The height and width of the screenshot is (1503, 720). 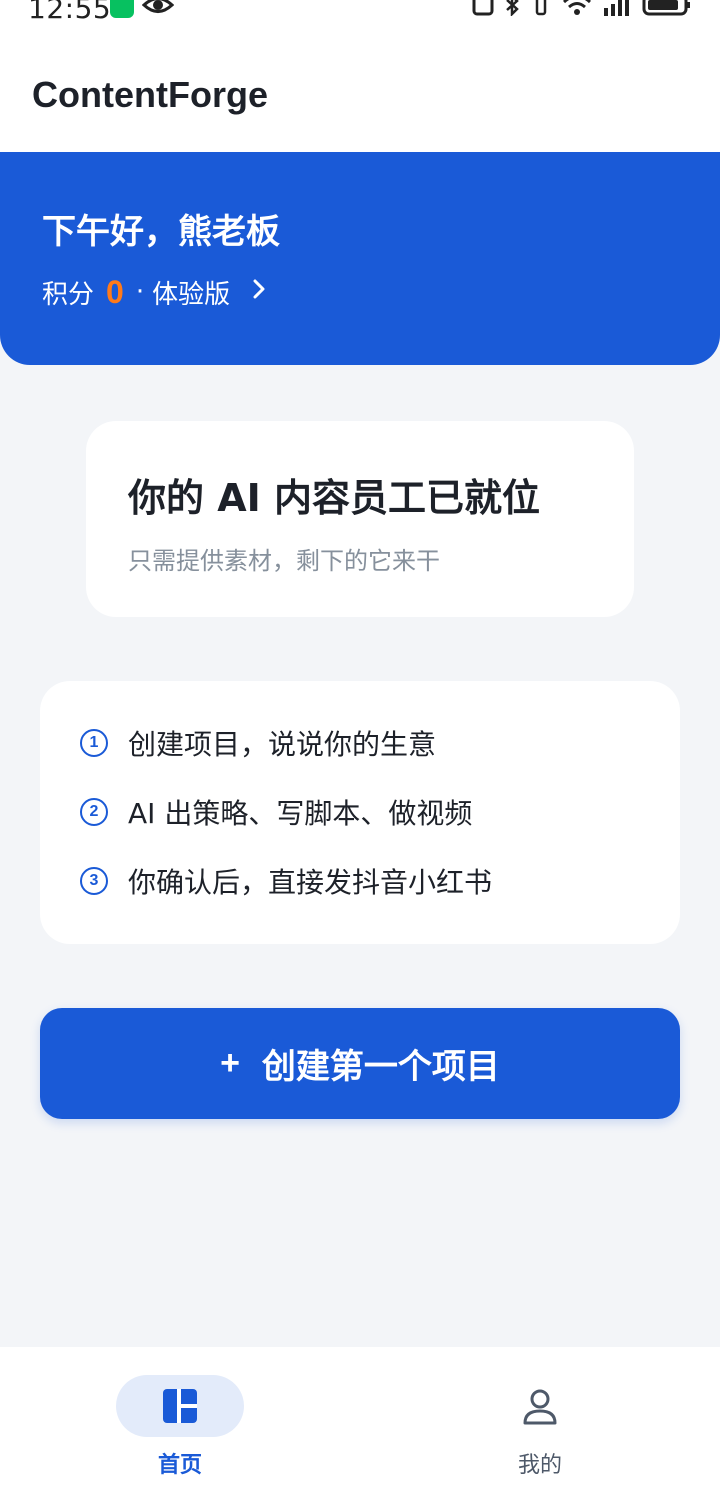 I want to click on app-header: ContentForge, so click(x=360, y=90).